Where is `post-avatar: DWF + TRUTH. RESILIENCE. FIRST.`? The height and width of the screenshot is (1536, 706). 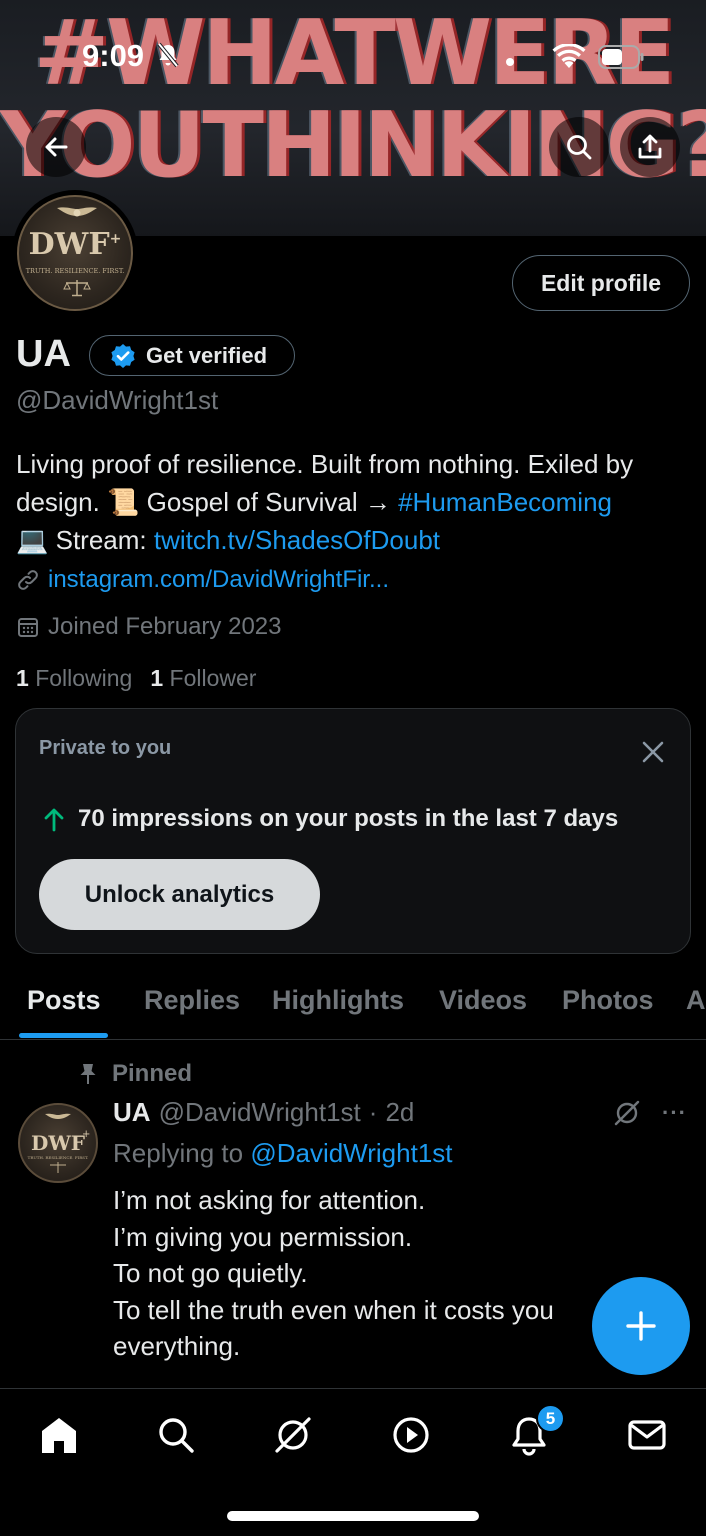
post-avatar: DWF + TRUTH. RESILIENCE. FIRST. is located at coordinates (58, 1143).